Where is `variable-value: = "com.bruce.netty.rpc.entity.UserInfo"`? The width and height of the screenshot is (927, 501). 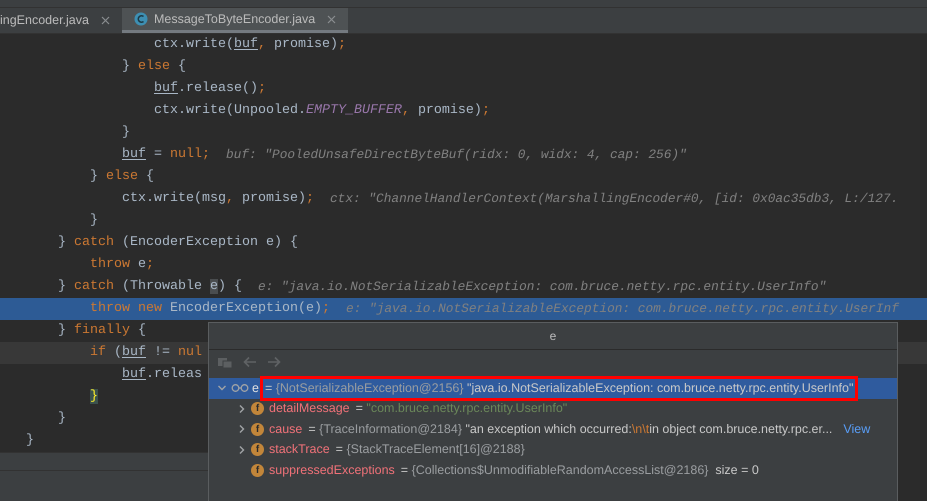 variable-value: = "com.bruce.netty.rpc.entity.UserInfo" is located at coordinates (461, 409).